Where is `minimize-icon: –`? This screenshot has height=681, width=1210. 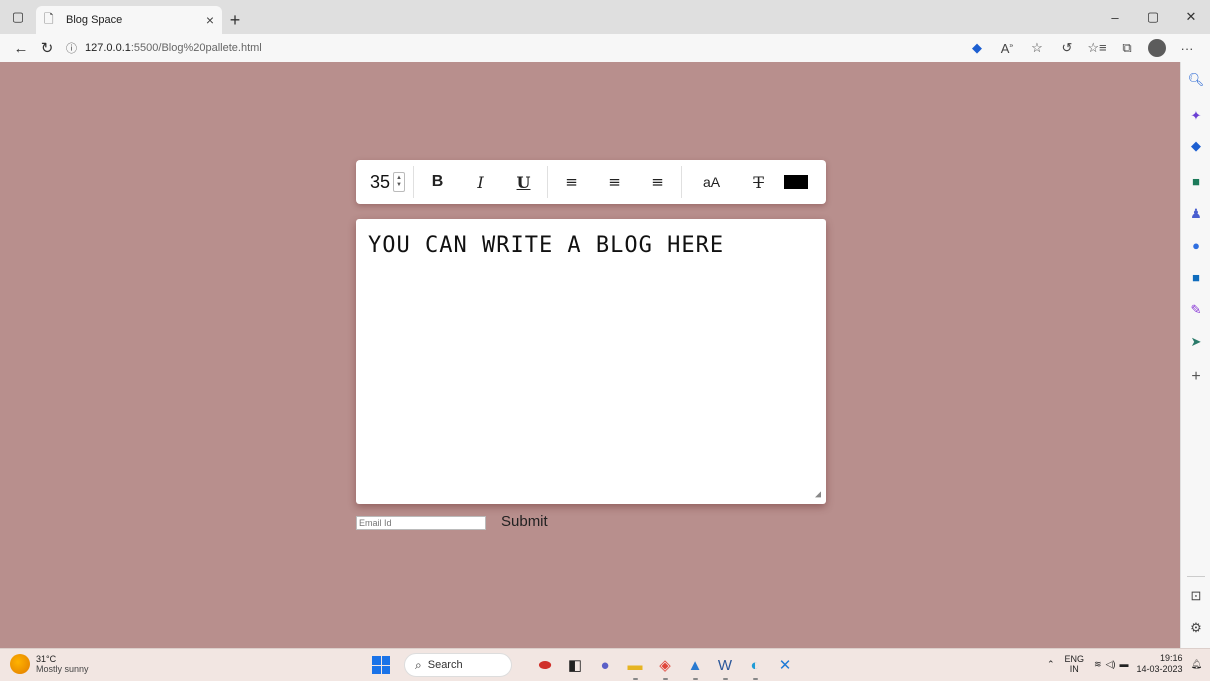 minimize-icon: – is located at coordinates (1115, 17).